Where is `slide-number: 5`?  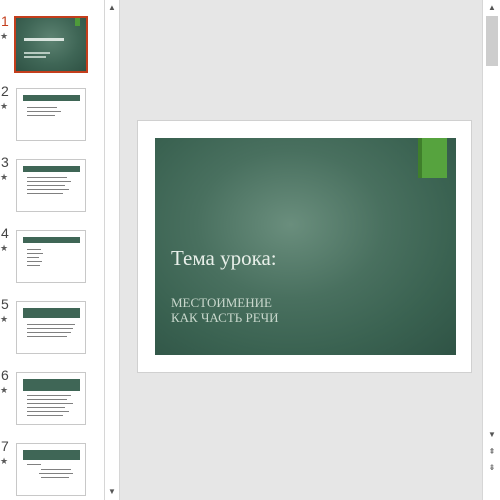
slide-number: 5 is located at coordinates (5, 304).